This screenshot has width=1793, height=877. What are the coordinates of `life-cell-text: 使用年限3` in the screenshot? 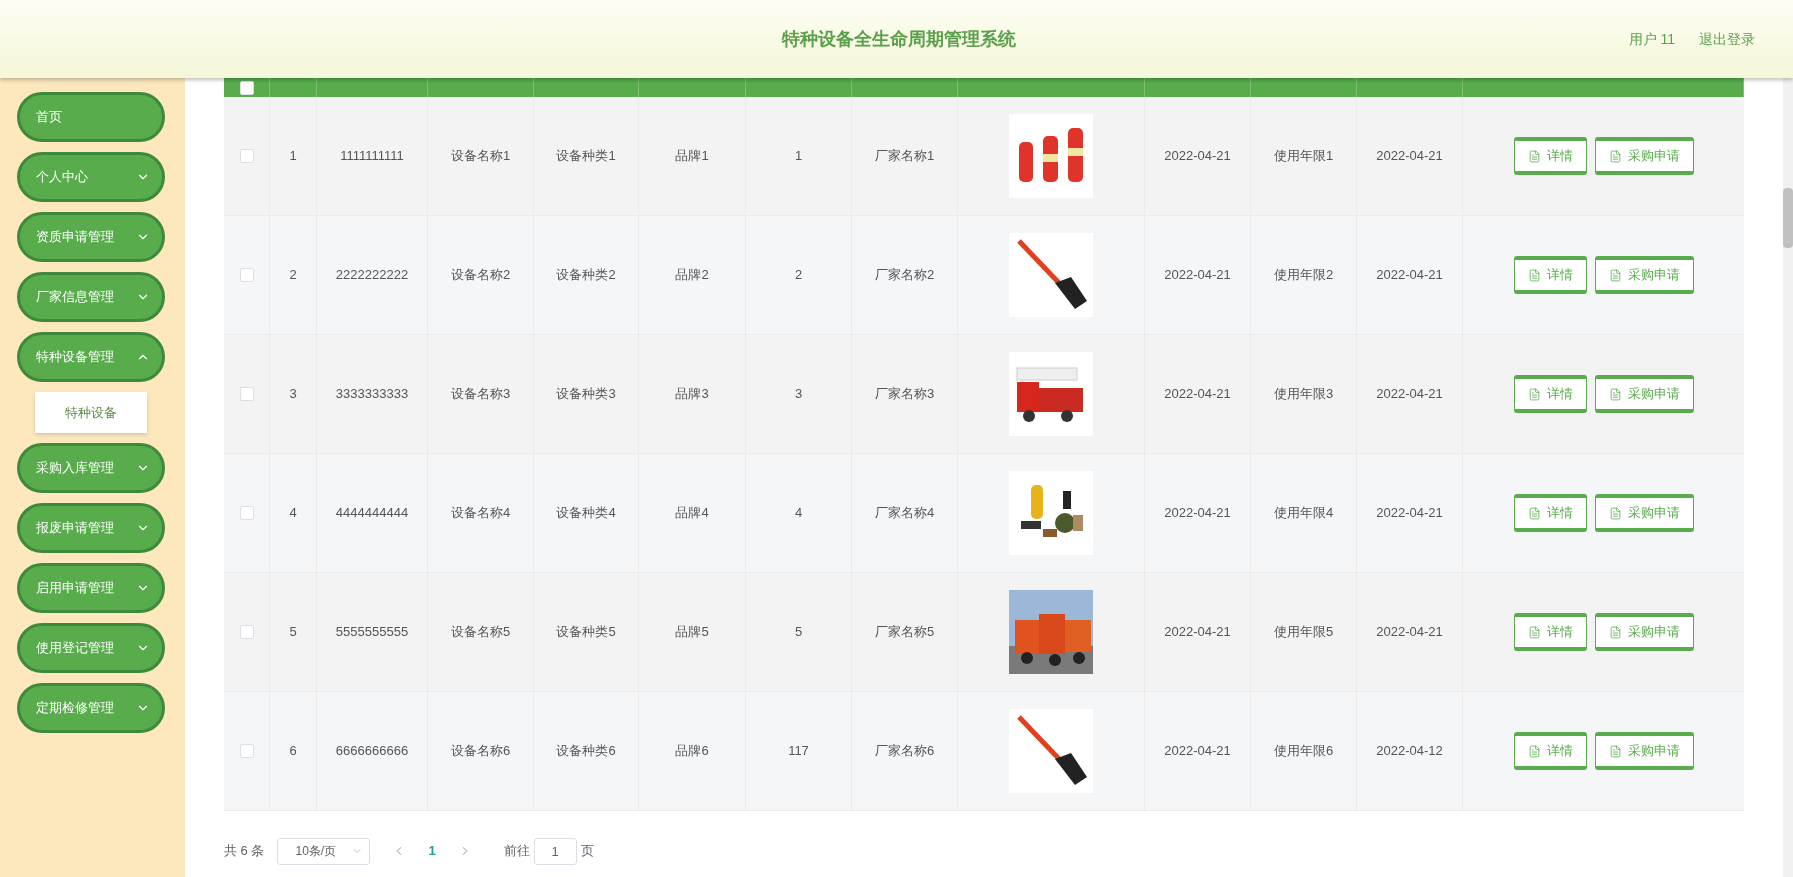 It's located at (1303, 394).